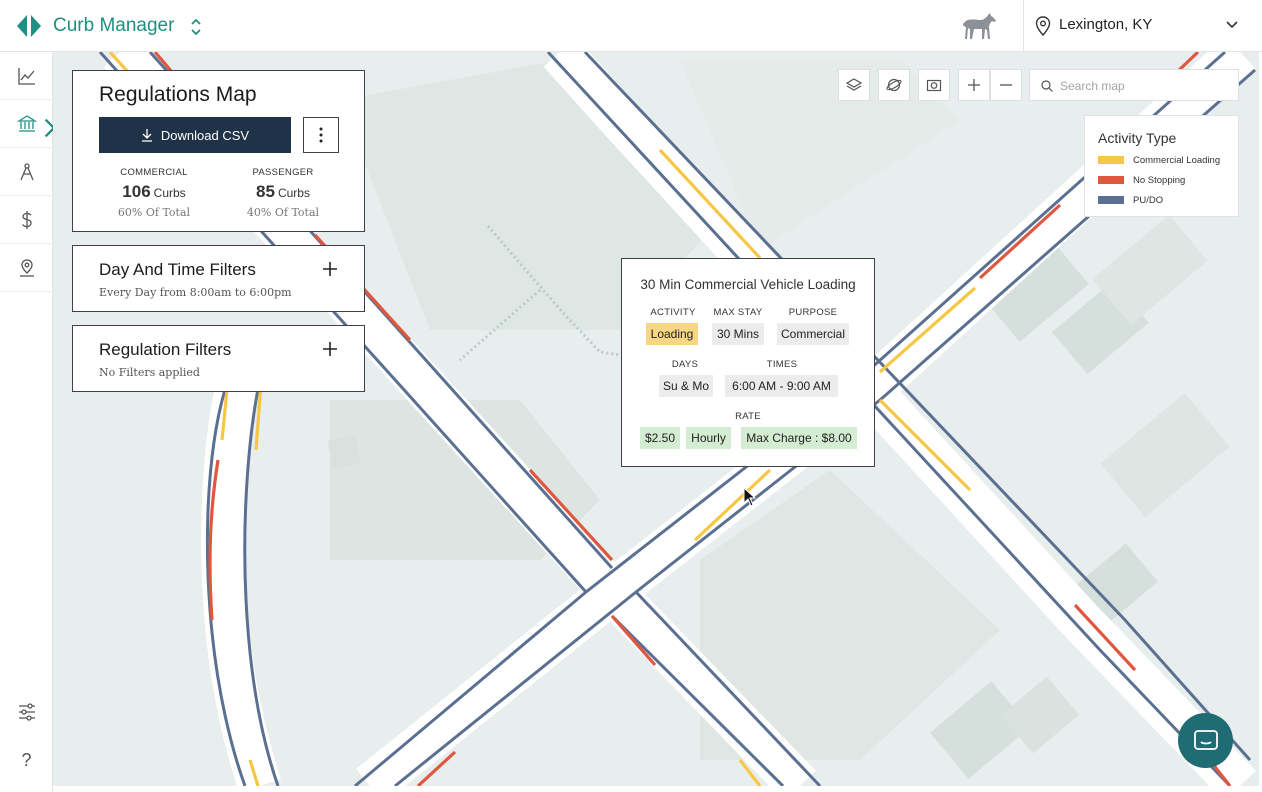 The height and width of the screenshot is (792, 1262). What do you see at coordinates (781, 386) in the screenshot?
I see `times-chip: 6:00 AM - 9:00 AM` at bounding box center [781, 386].